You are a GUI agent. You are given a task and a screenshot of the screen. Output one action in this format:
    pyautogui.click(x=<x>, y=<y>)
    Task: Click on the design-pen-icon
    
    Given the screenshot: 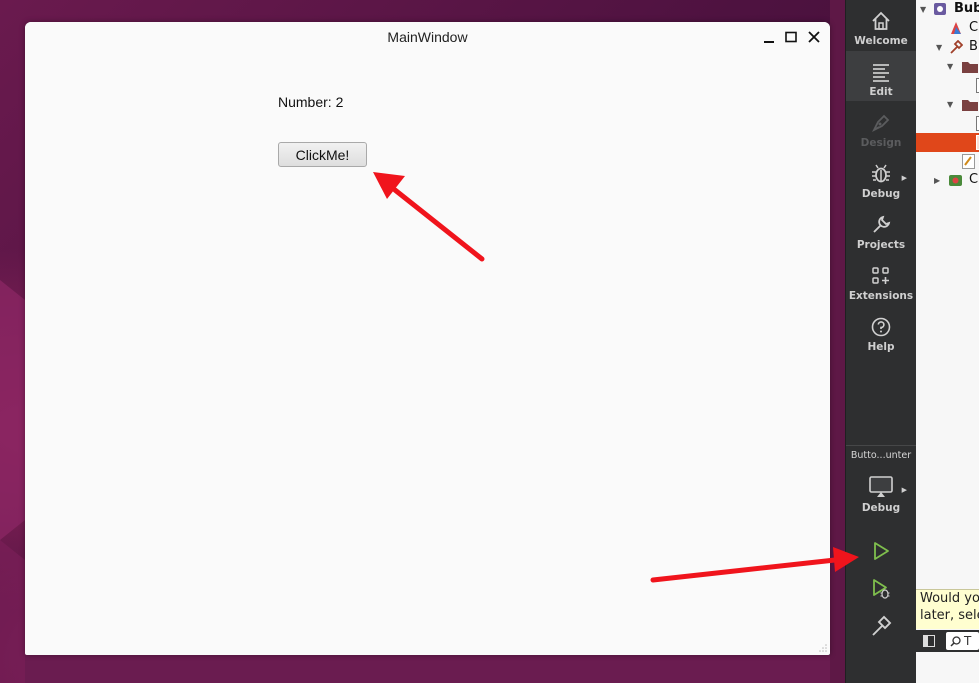 What is the action you would take?
    pyautogui.click(x=880, y=123)
    